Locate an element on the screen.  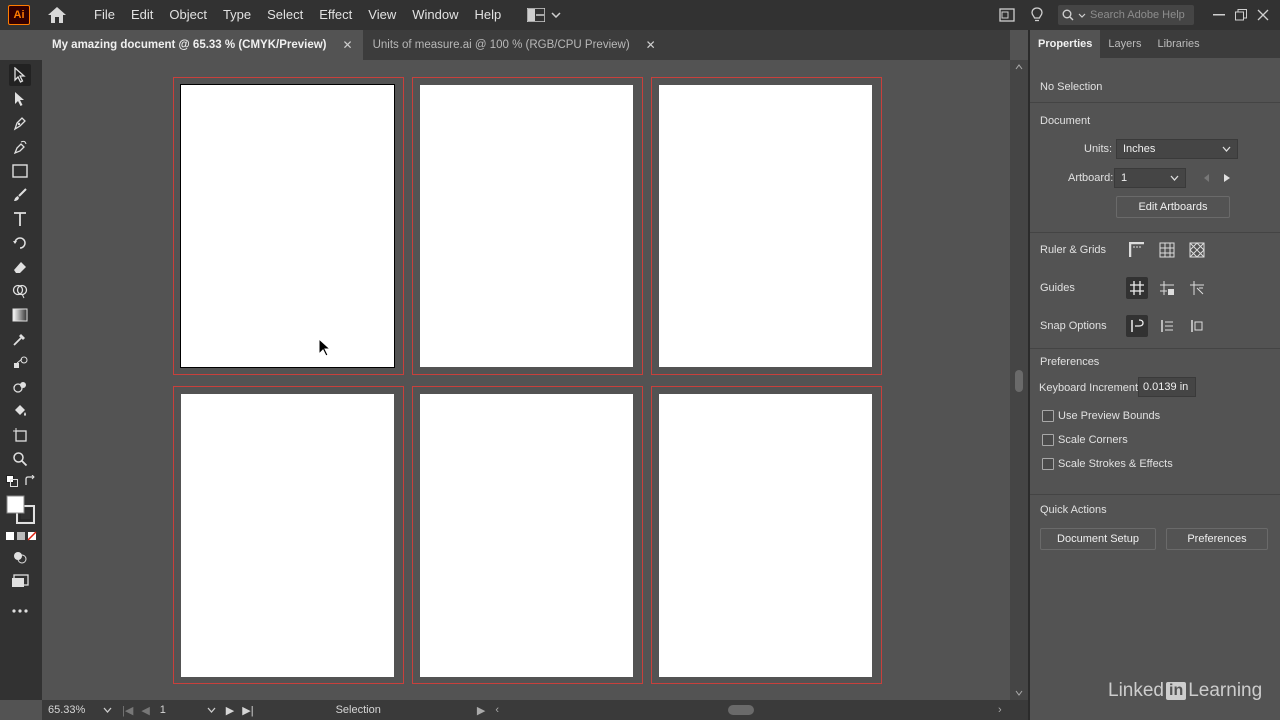
status-arrows: ▶ ‹ is located at coordinates (488, 710).